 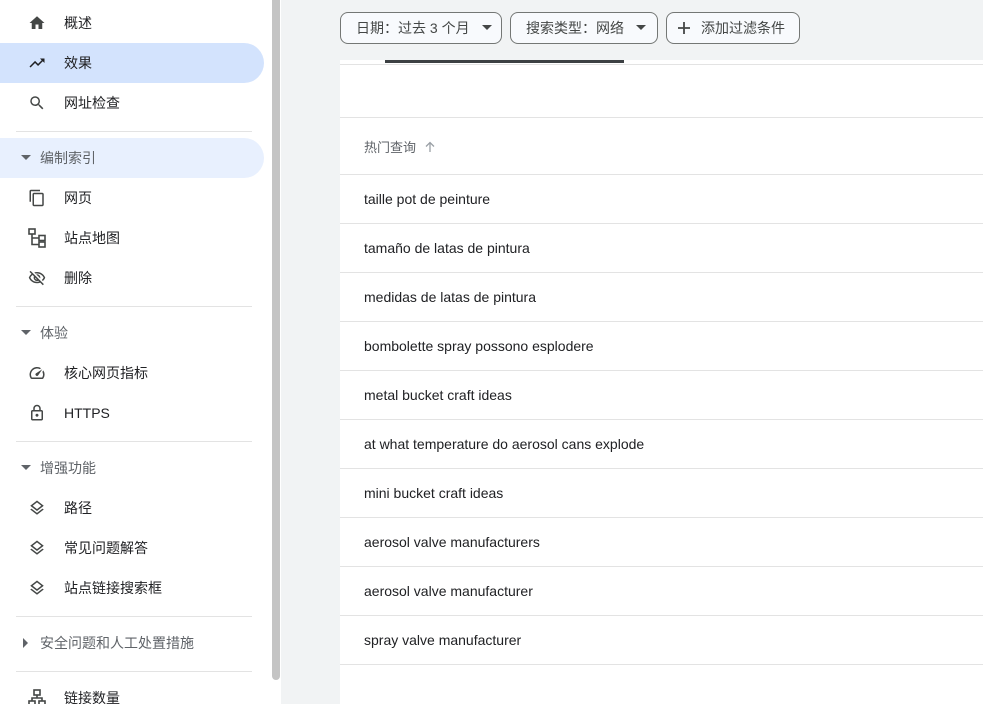 What do you see at coordinates (743, 28) in the screenshot?
I see `add-filter-label: 添加过滤条件` at bounding box center [743, 28].